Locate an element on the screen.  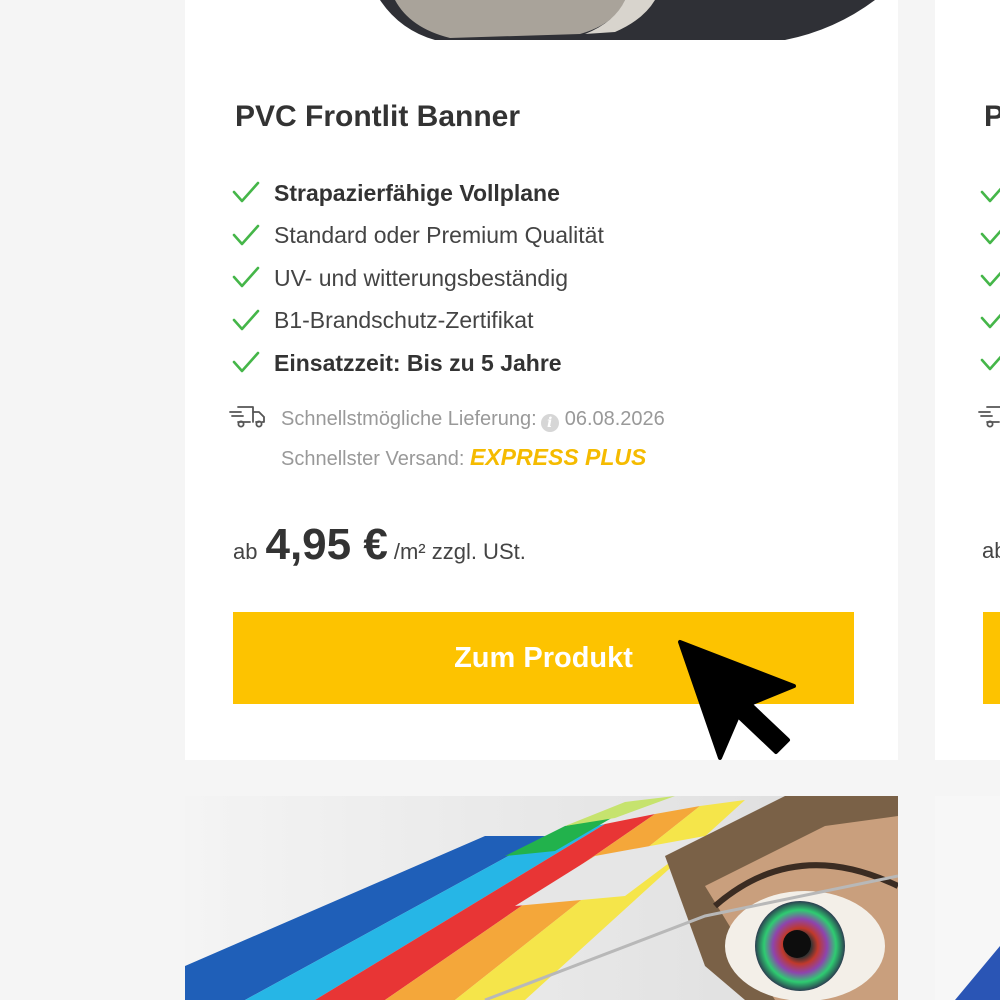
price-value: 4,95 € is located at coordinates (326, 544).